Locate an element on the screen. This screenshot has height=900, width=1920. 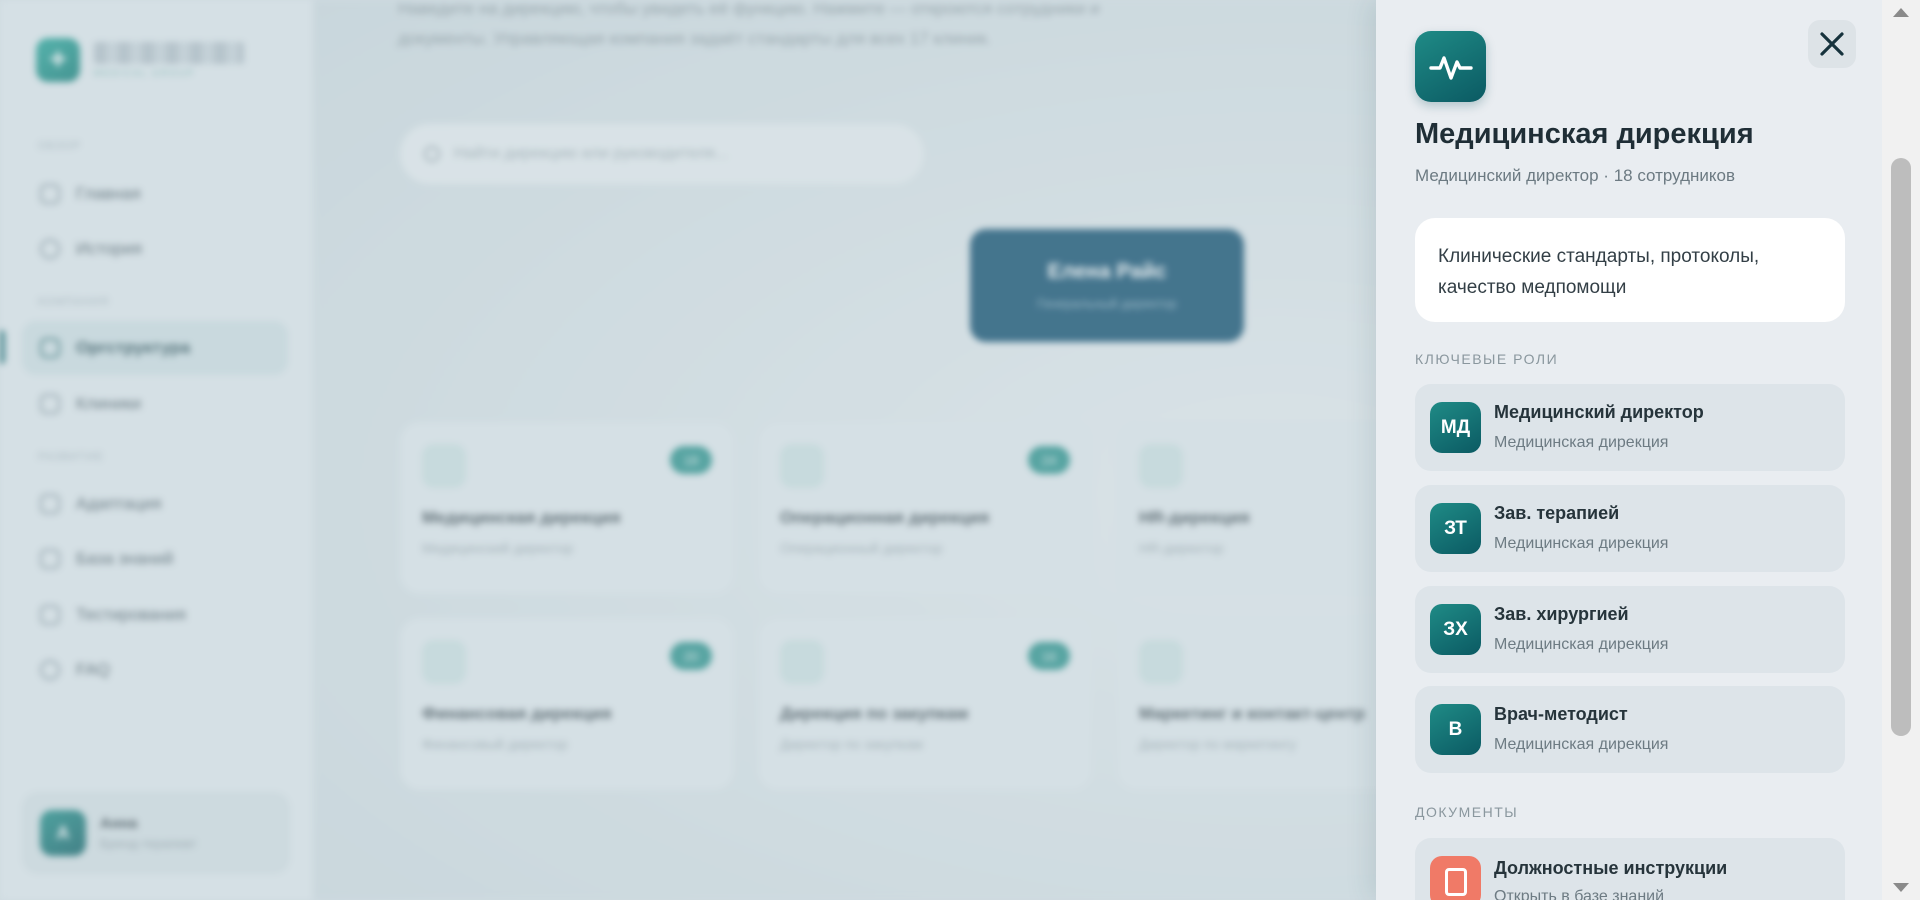
scrollbar-thumb is located at coordinates (1901, 447).